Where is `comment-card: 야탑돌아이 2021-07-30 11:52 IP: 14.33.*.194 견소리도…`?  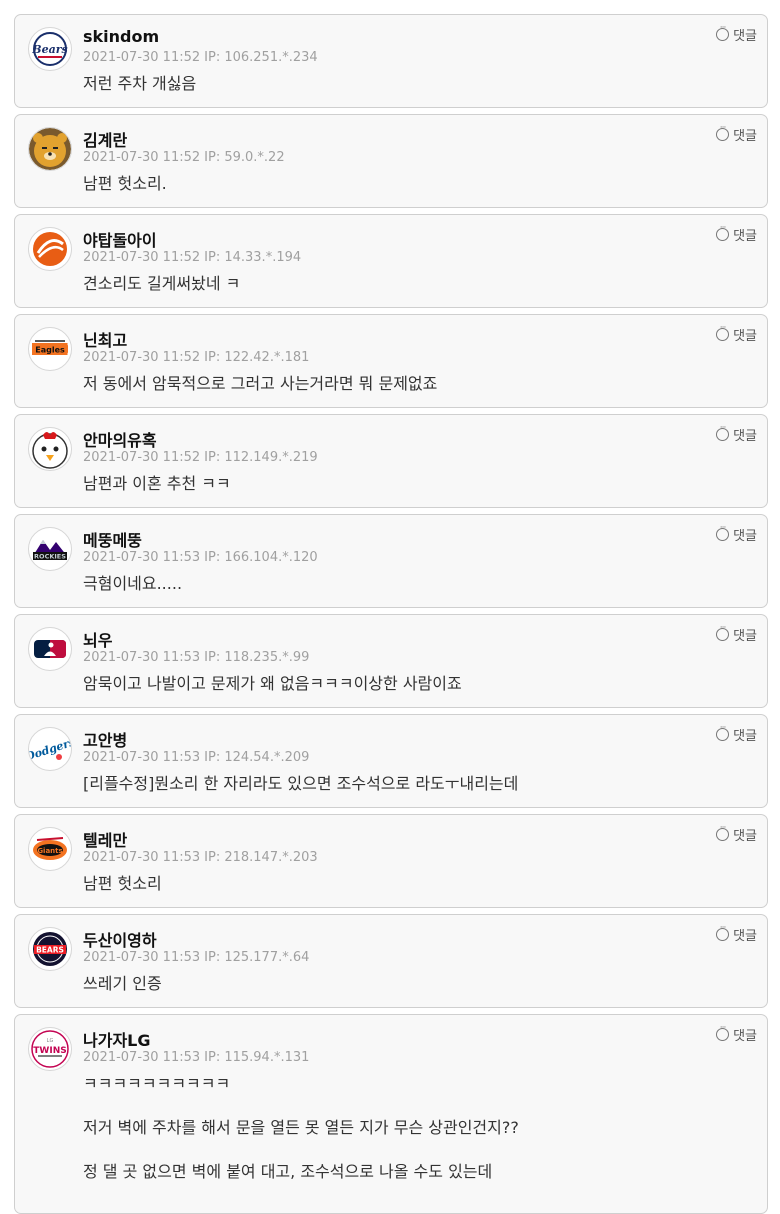 comment-card: 야탑돌아이 2021-07-30 11:52 IP: 14.33.*.194 견소리도… is located at coordinates (391, 261).